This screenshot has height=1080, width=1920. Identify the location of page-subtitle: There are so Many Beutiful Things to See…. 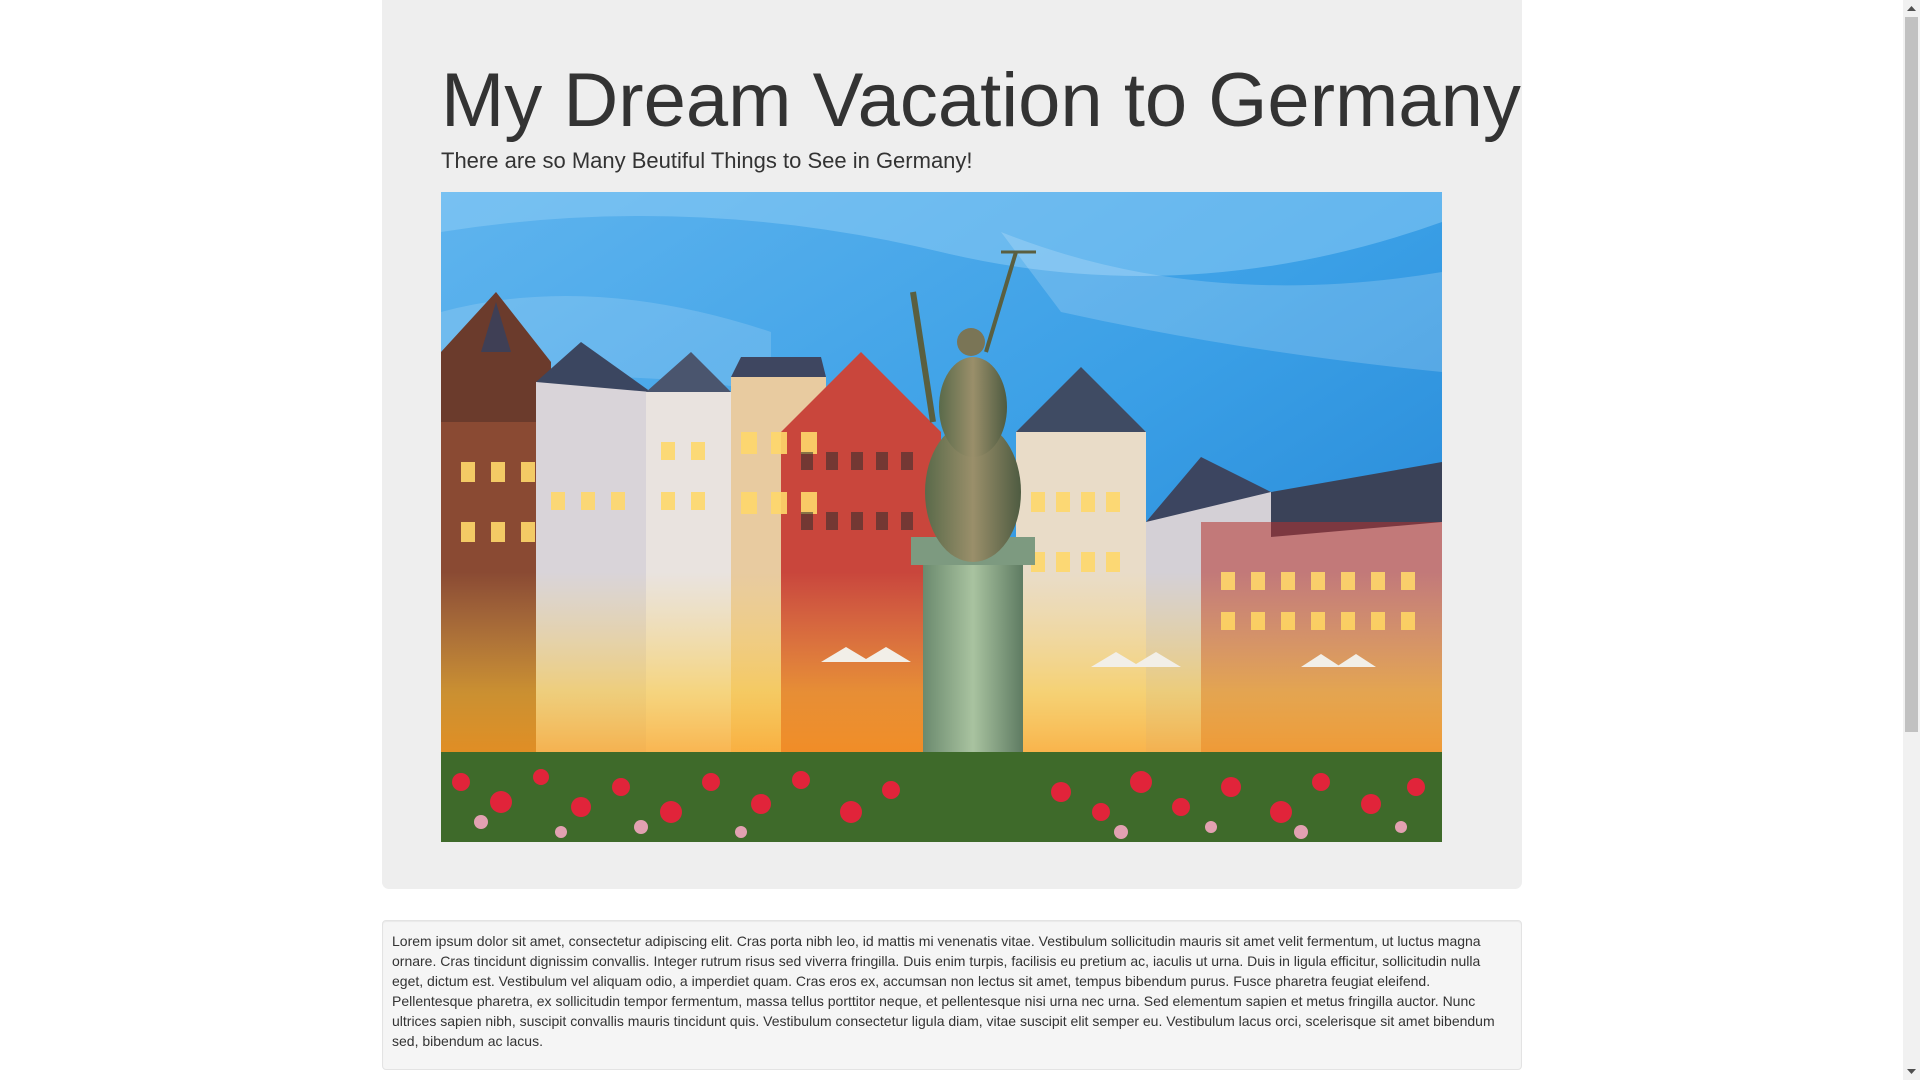
(707, 160).